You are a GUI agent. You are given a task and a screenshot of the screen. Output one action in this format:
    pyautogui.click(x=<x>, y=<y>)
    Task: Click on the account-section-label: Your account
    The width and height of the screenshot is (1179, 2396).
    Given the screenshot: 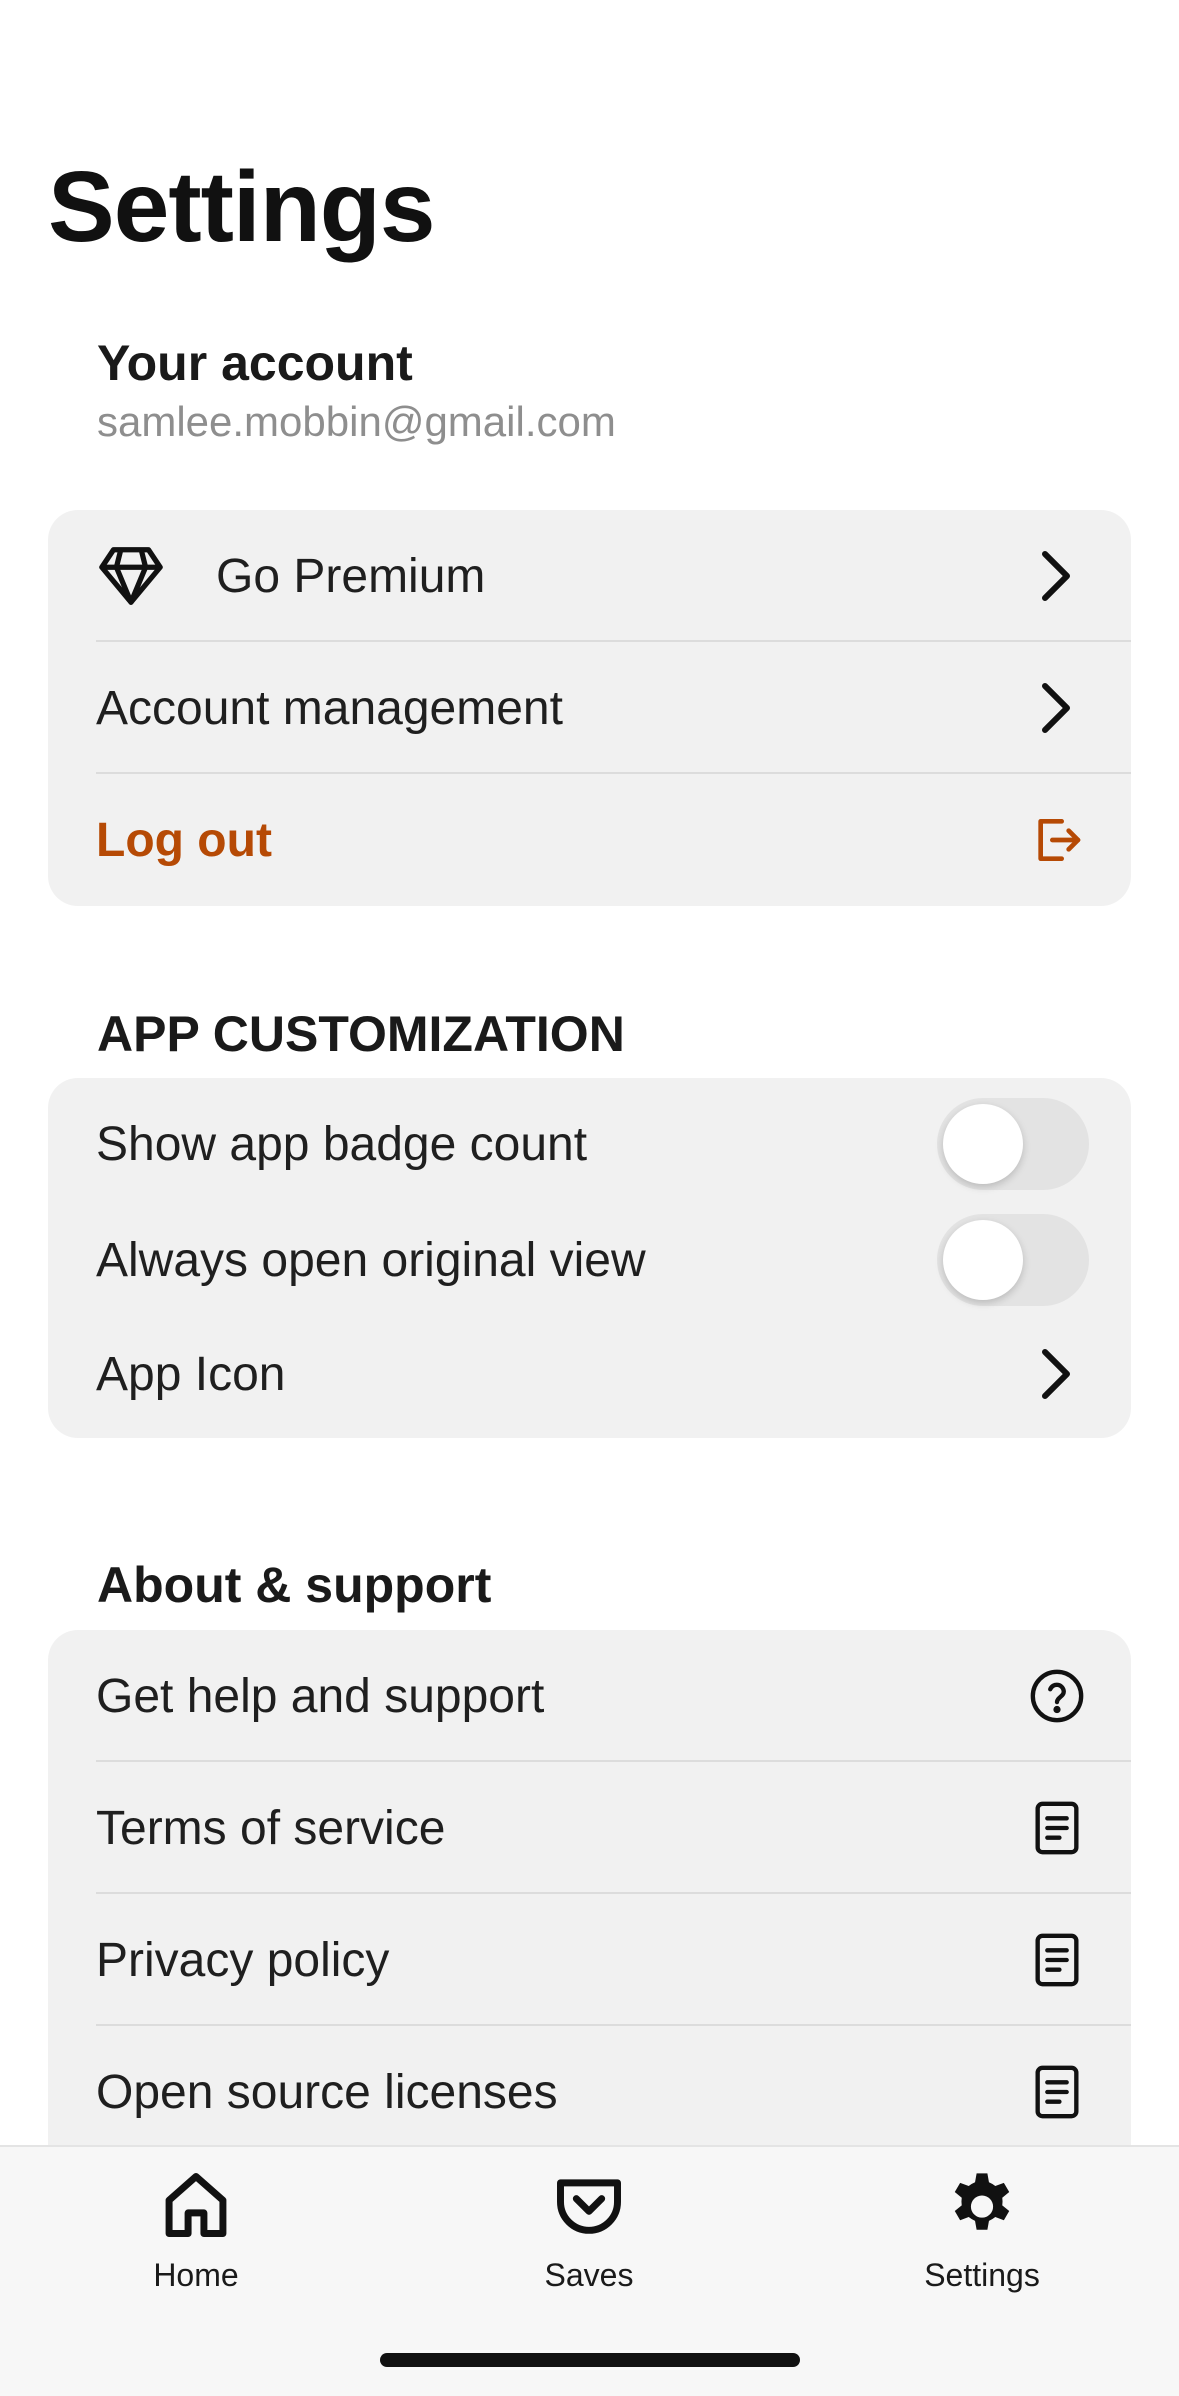 What is the action you would take?
    pyautogui.click(x=255, y=363)
    